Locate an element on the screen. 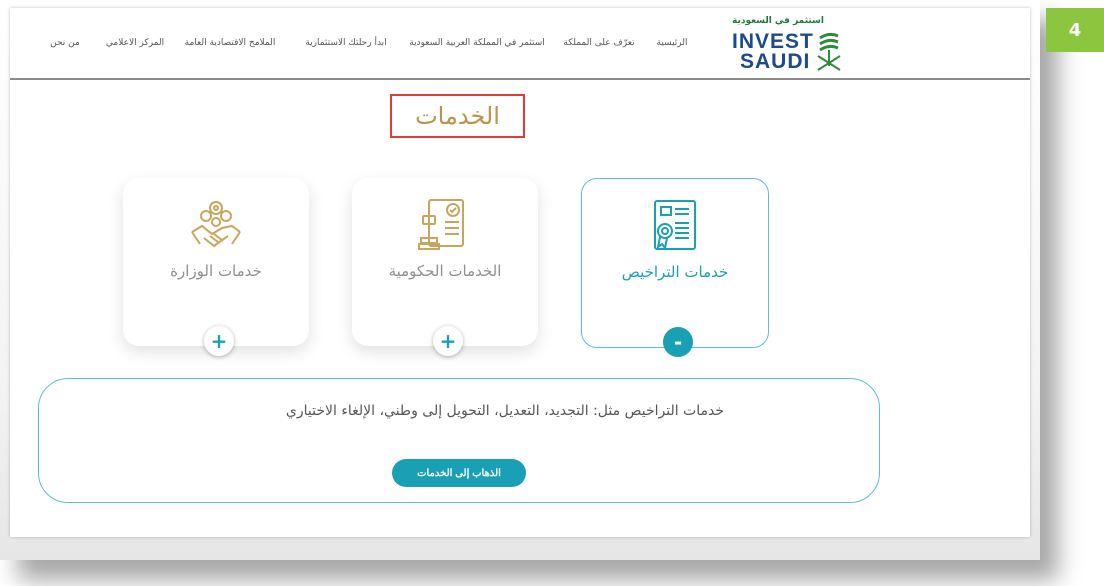 The height and width of the screenshot is (586, 1104). nav-item-start-journey: ابدأ رحلتك الاستثمارية is located at coordinates (345, 43).